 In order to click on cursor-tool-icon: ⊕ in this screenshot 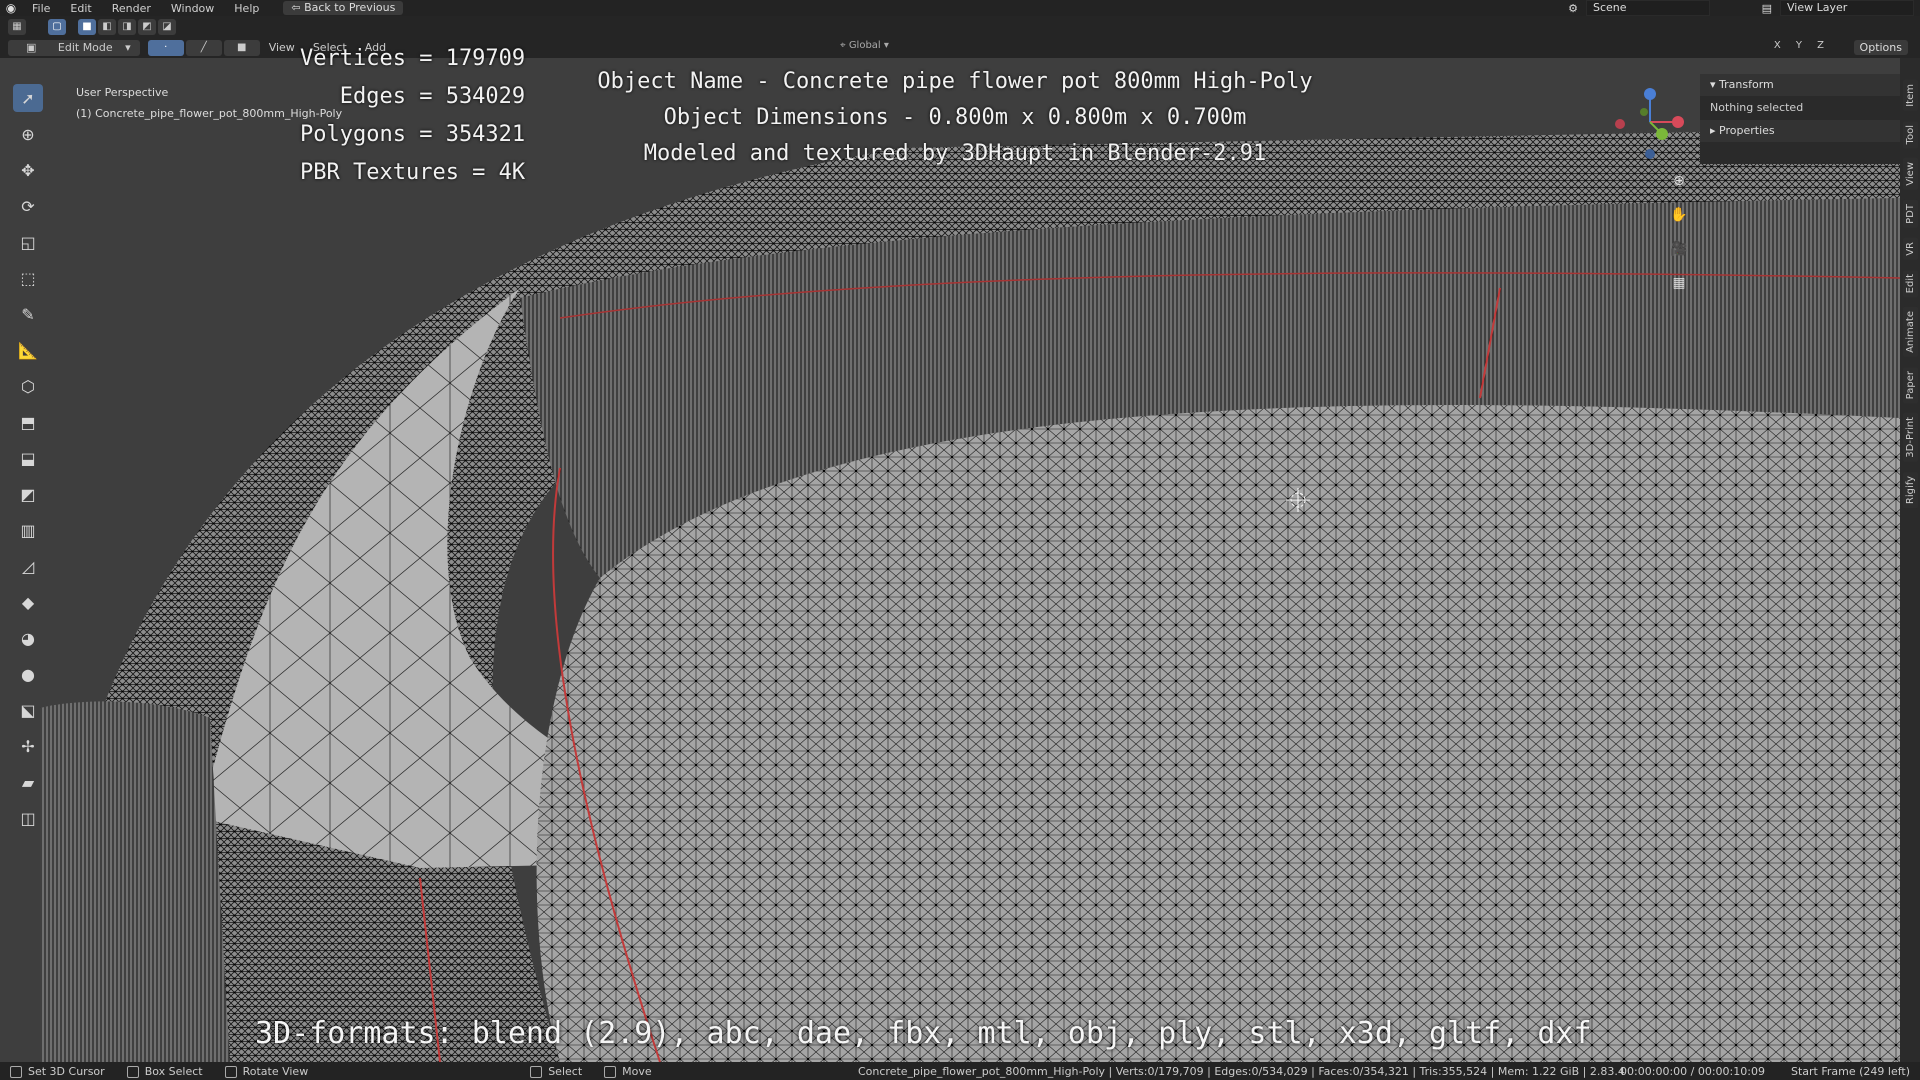, I will do `click(28, 134)`.